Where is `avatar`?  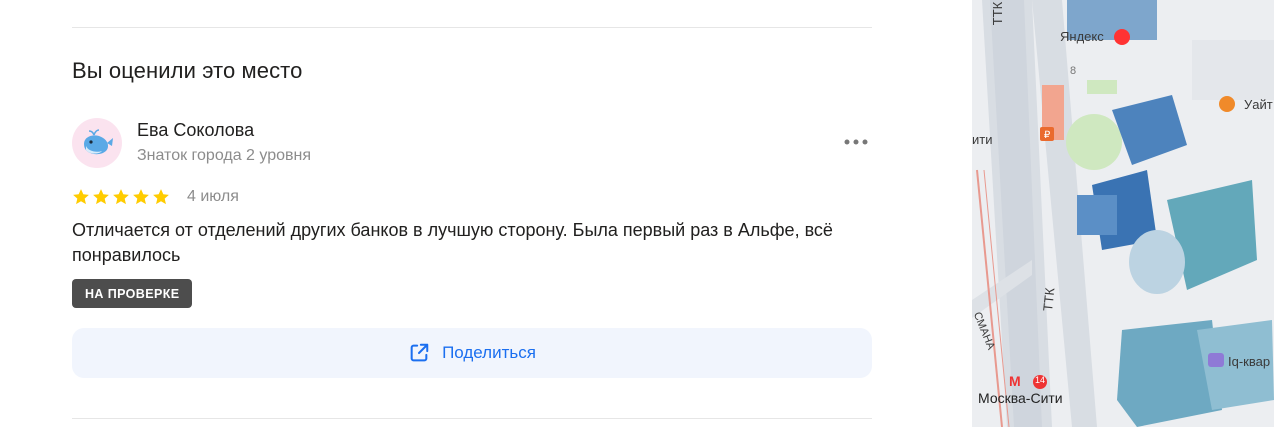 avatar is located at coordinates (97, 143).